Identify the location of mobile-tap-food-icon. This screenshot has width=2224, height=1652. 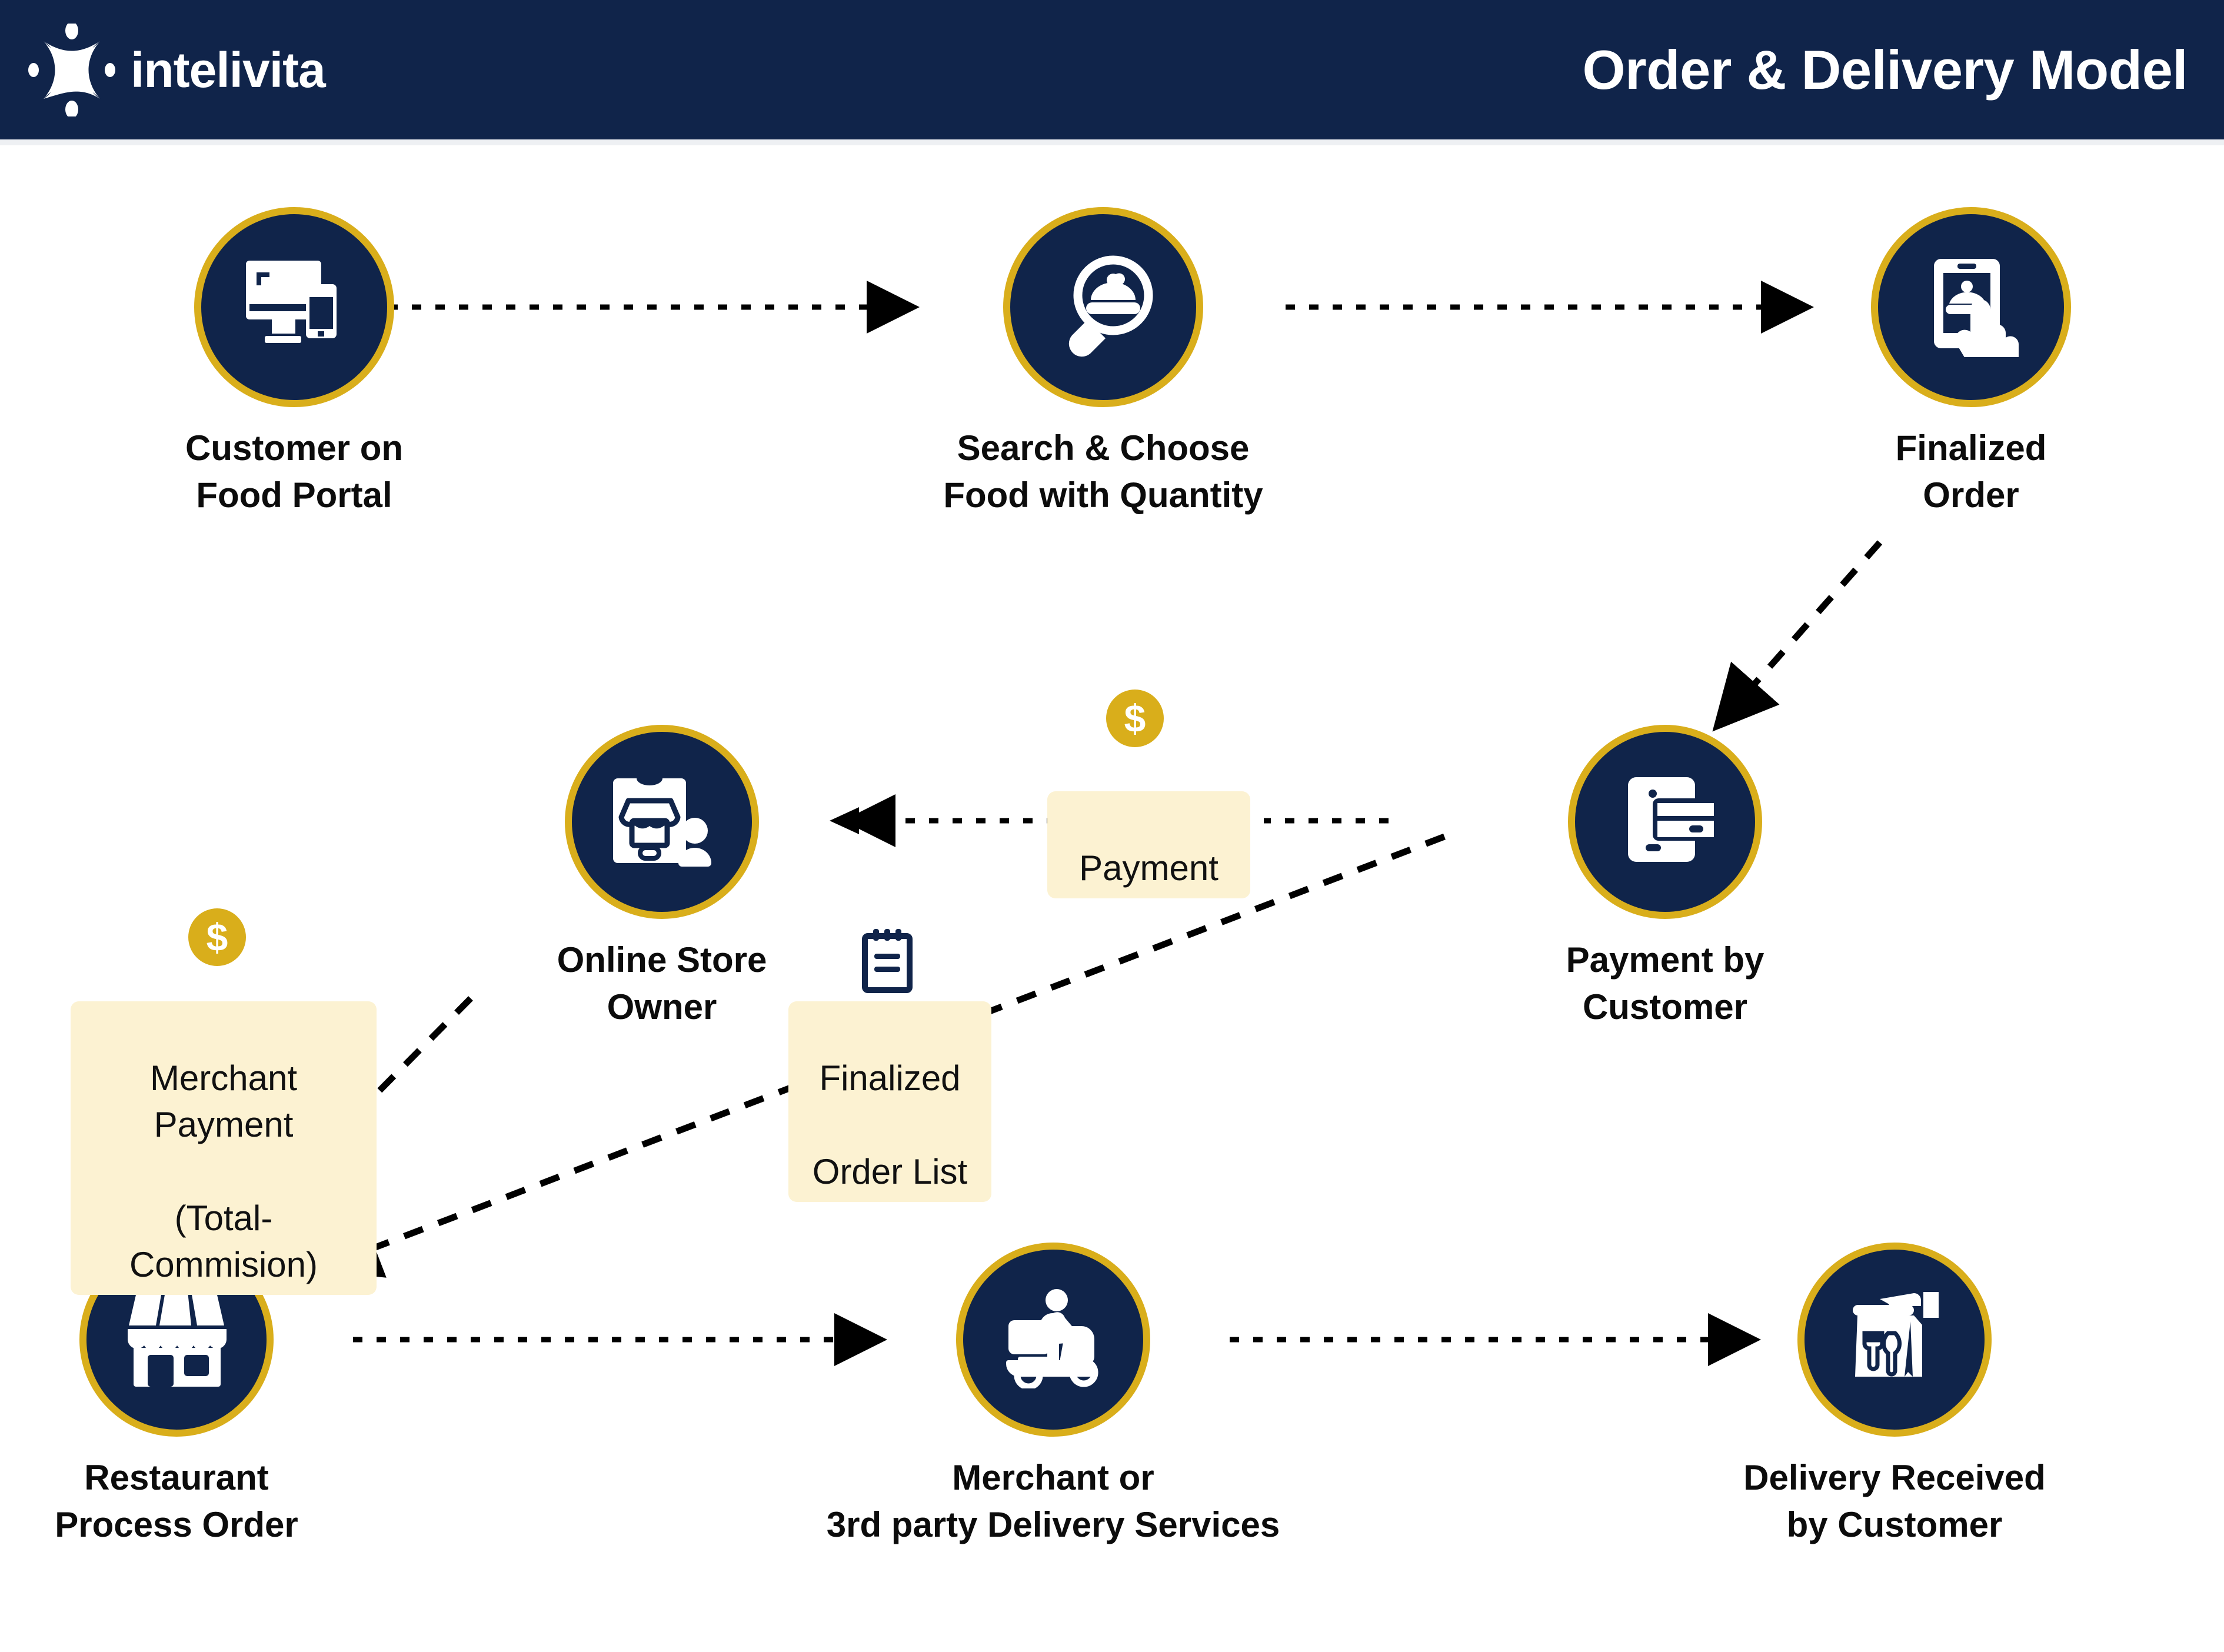
(1971, 313).